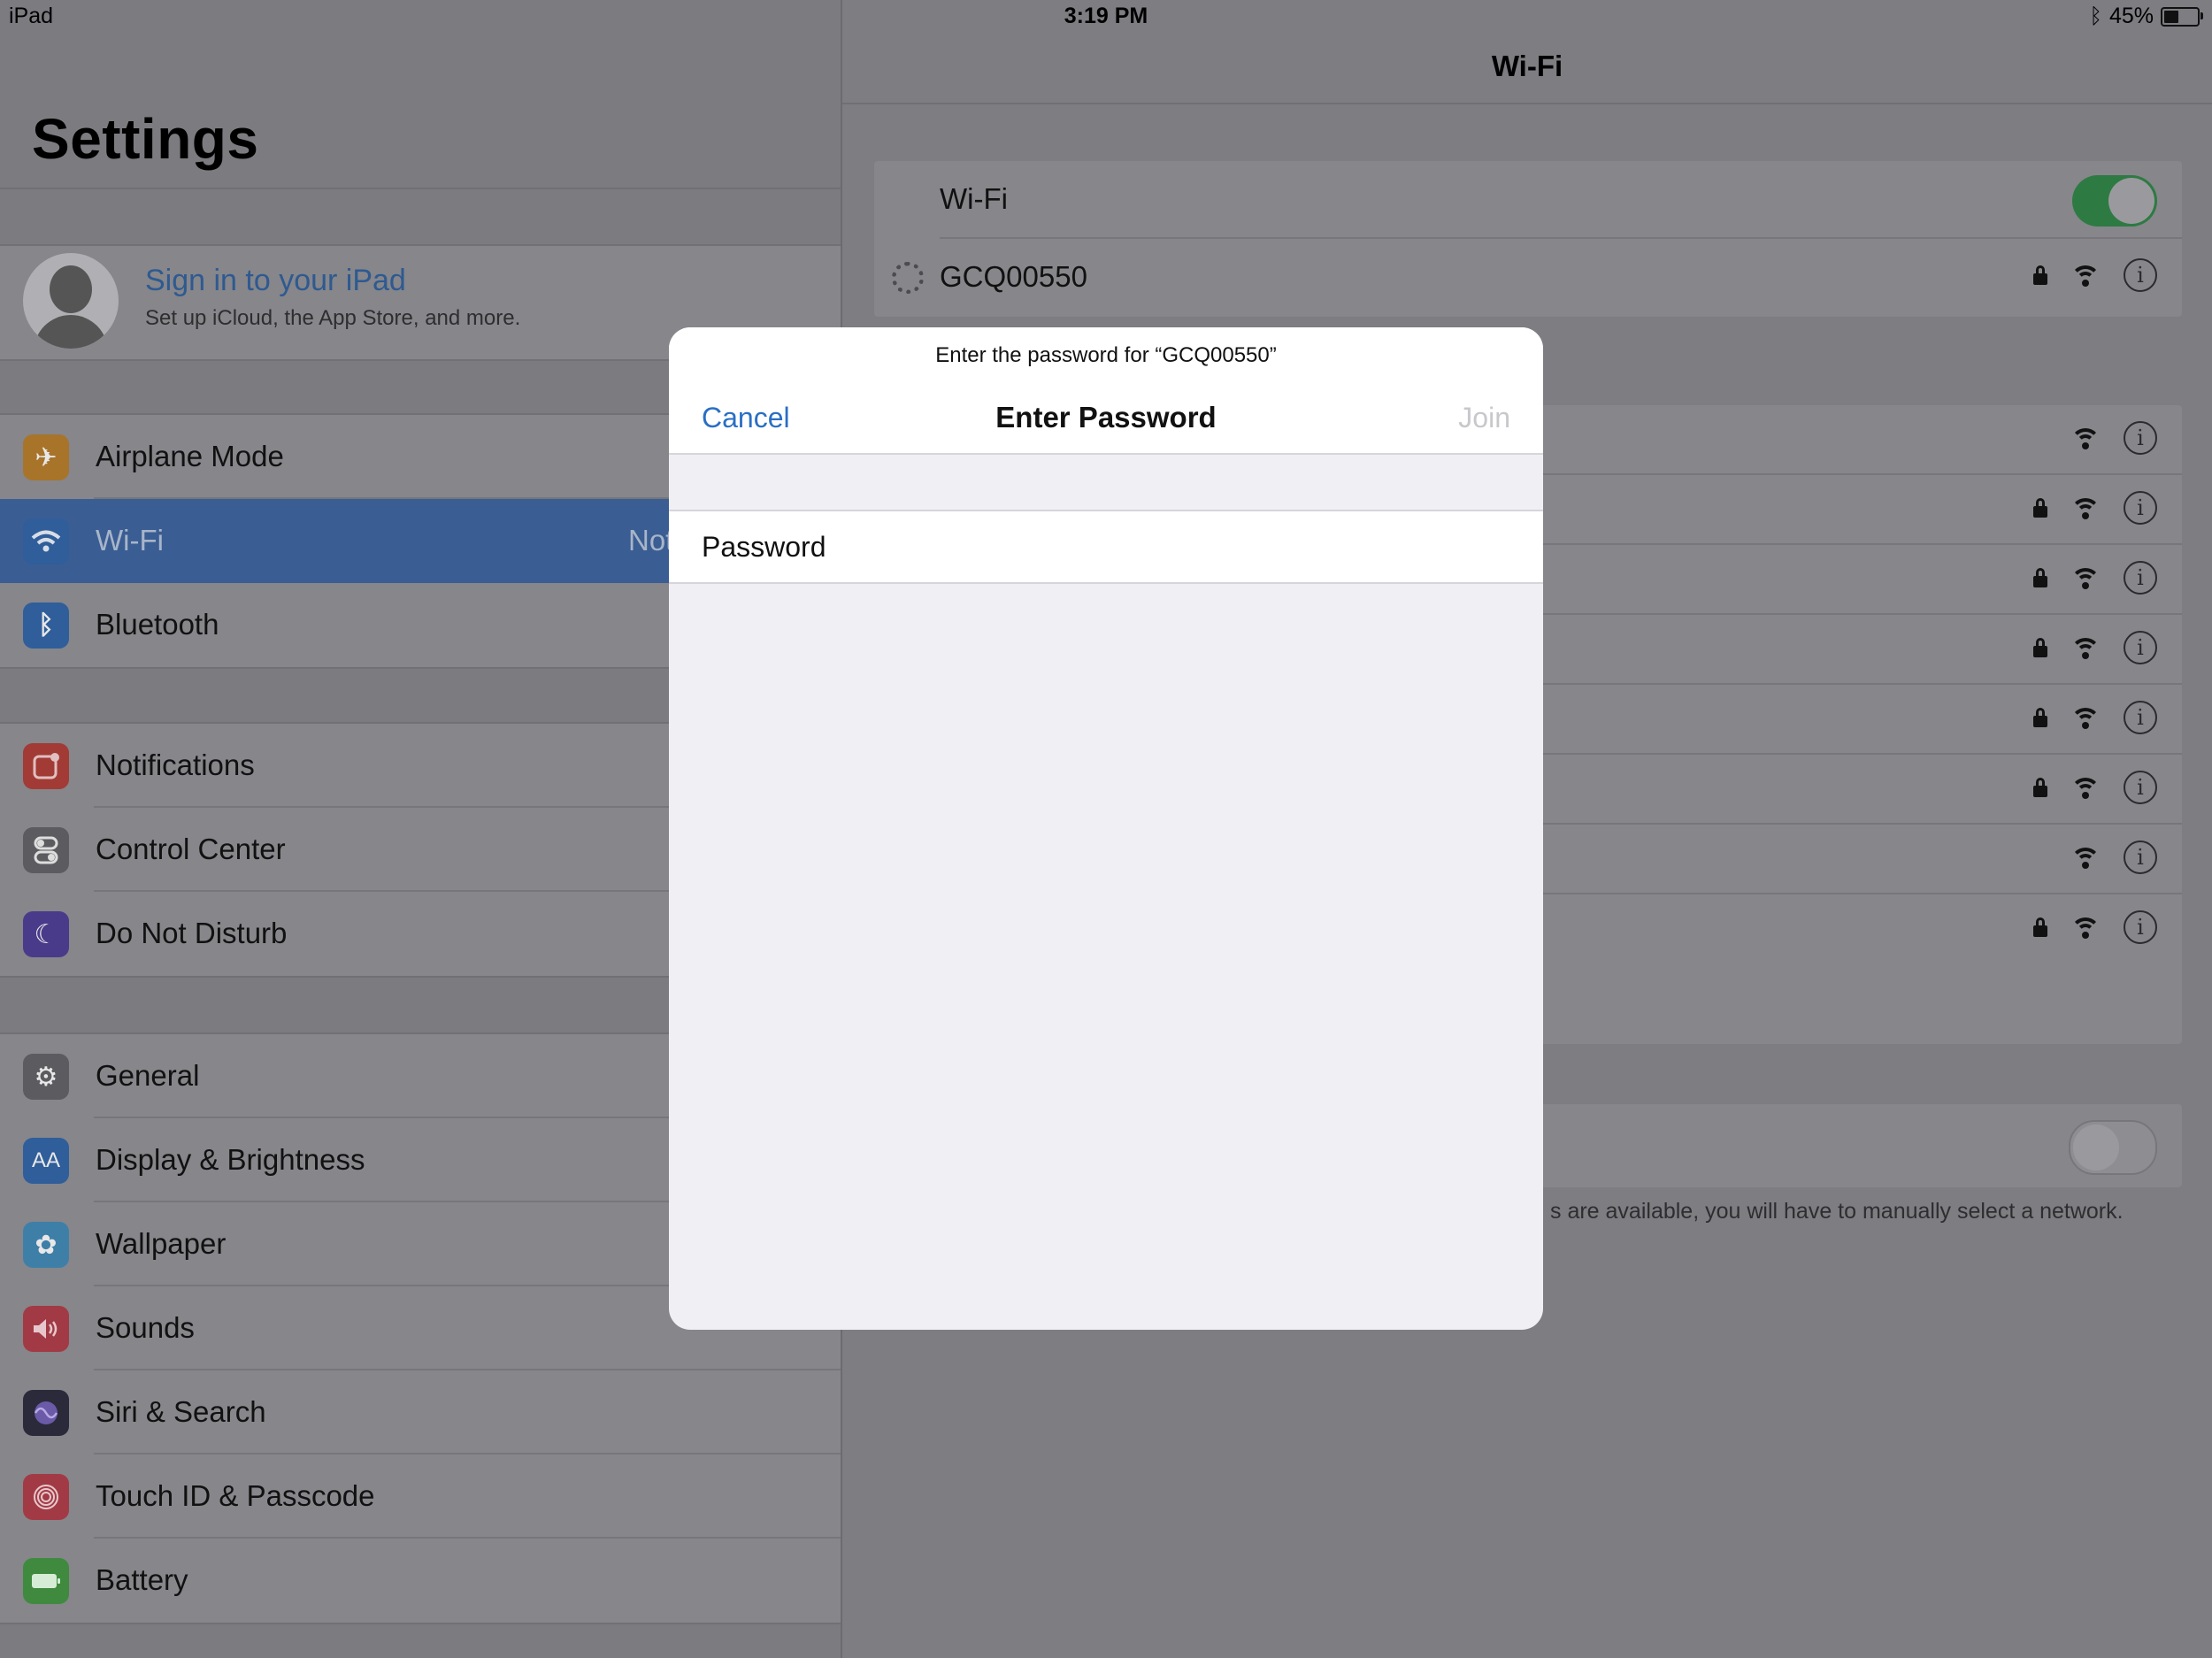 This screenshot has height=1658, width=2212. I want to click on sidebar-item-label: Control Center, so click(191, 849).